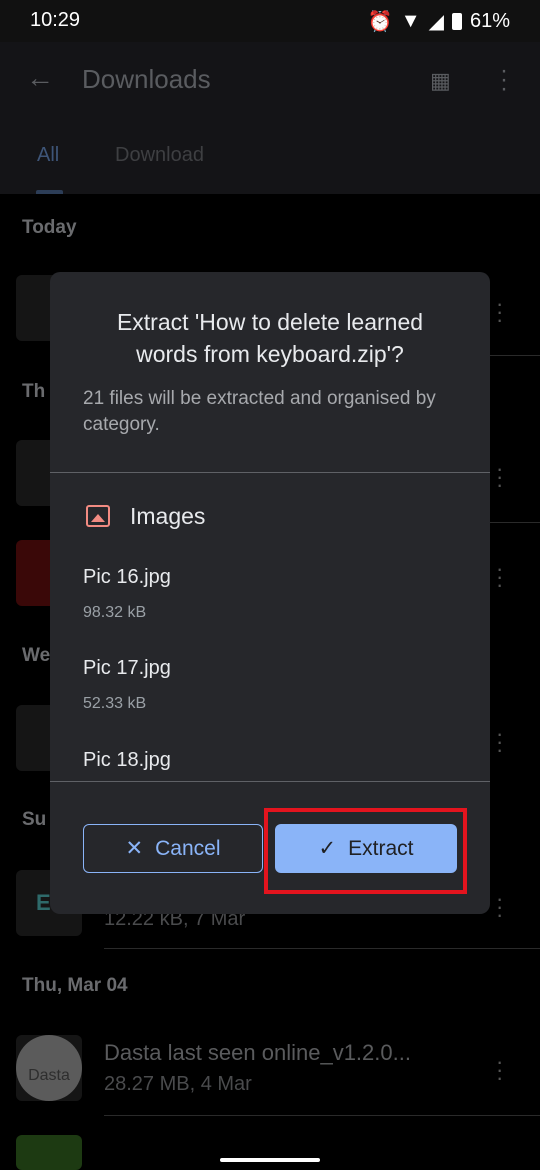 Image resolution: width=540 pixels, height=1170 pixels. I want to click on cancel-button: ✕ Cancel, so click(173, 848).